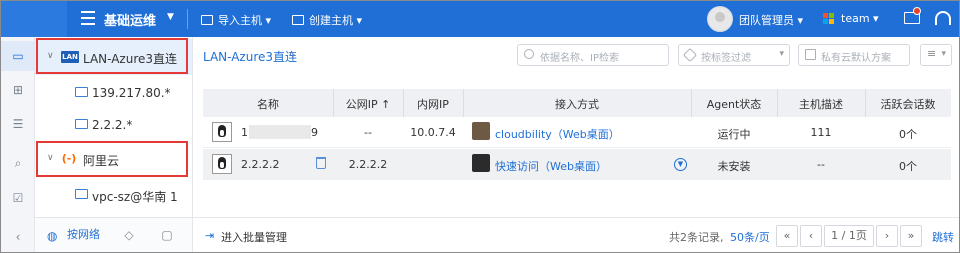  What do you see at coordinates (481, 163) in the screenshot?
I see `terminal-icon` at bounding box center [481, 163].